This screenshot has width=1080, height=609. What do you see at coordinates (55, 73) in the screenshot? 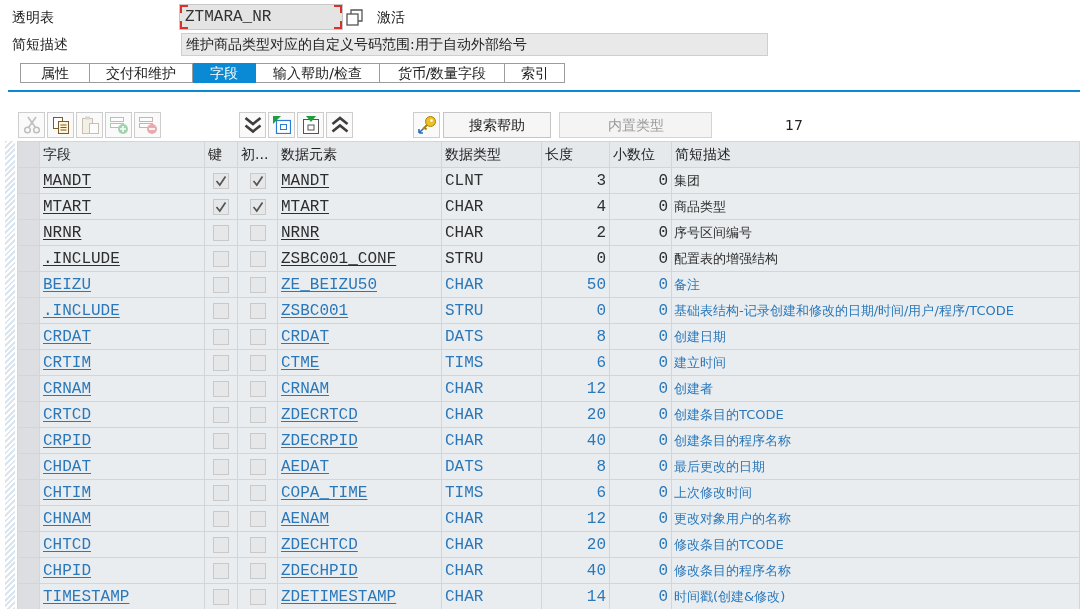
I see `tab: 属性` at bounding box center [55, 73].